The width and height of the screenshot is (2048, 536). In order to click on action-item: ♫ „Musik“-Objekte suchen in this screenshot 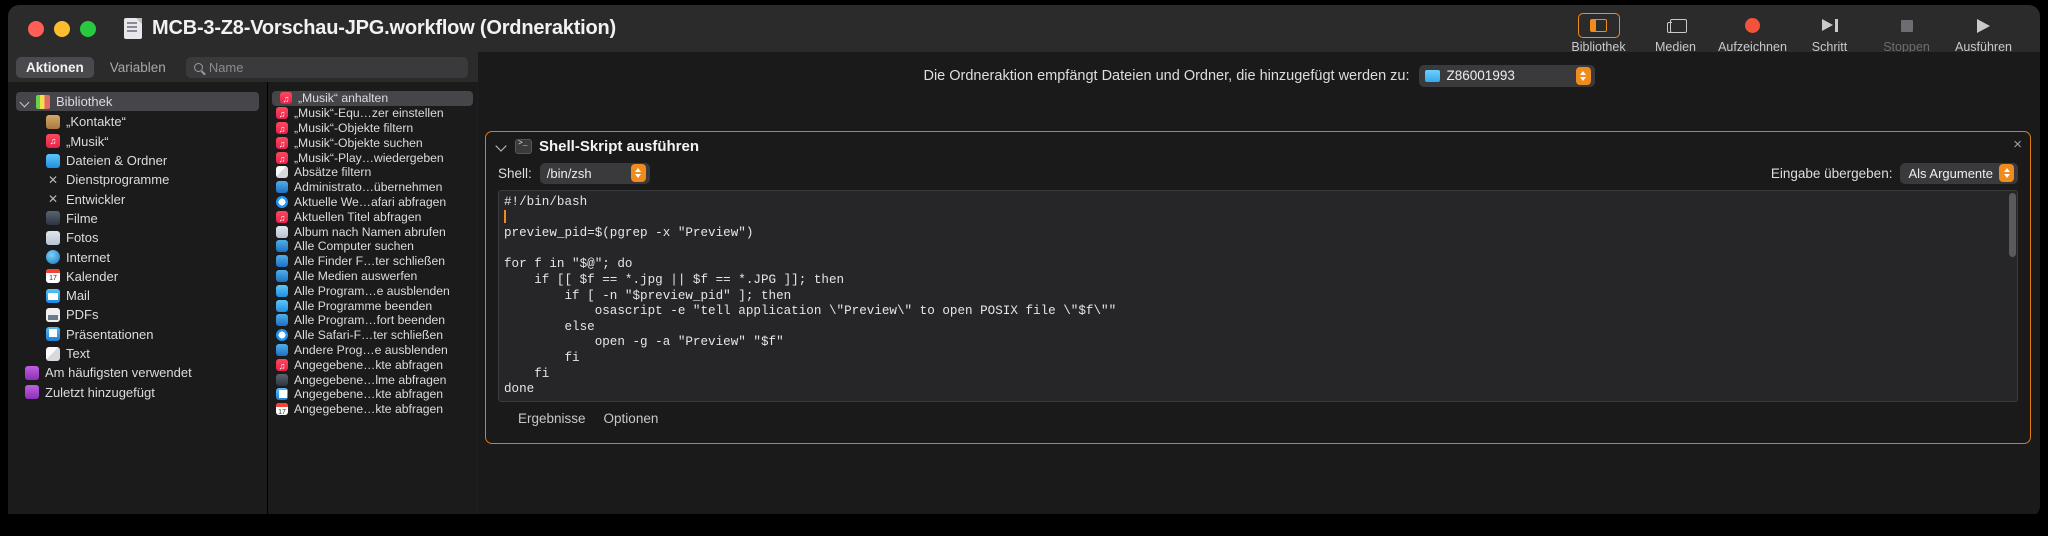, I will do `click(372, 142)`.